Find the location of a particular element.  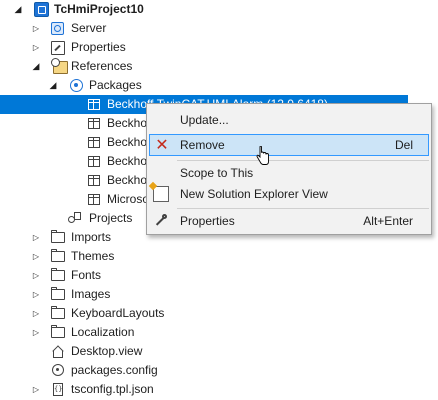

tree-node-properties: ▷ Properties is located at coordinates (219, 47).